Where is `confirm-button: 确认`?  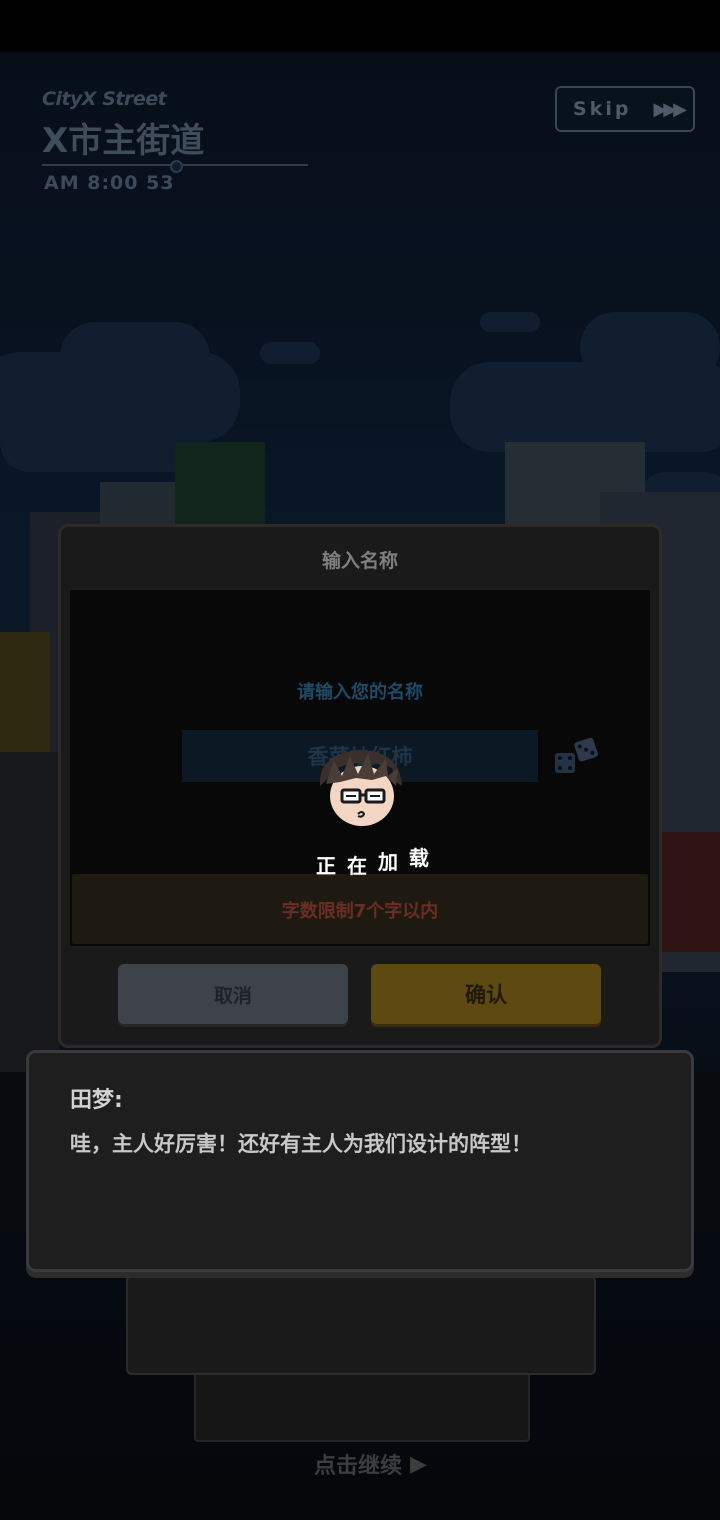 confirm-button: 确认 is located at coordinates (486, 994).